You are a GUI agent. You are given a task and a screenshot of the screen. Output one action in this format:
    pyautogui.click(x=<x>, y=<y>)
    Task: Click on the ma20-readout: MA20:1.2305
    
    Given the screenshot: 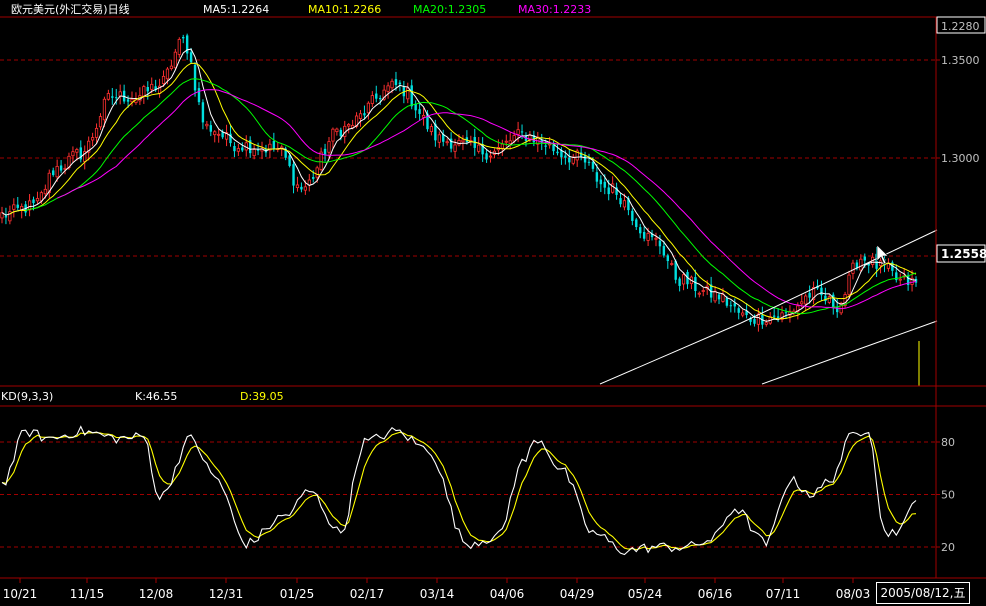 What is the action you would take?
    pyautogui.click(x=450, y=9)
    